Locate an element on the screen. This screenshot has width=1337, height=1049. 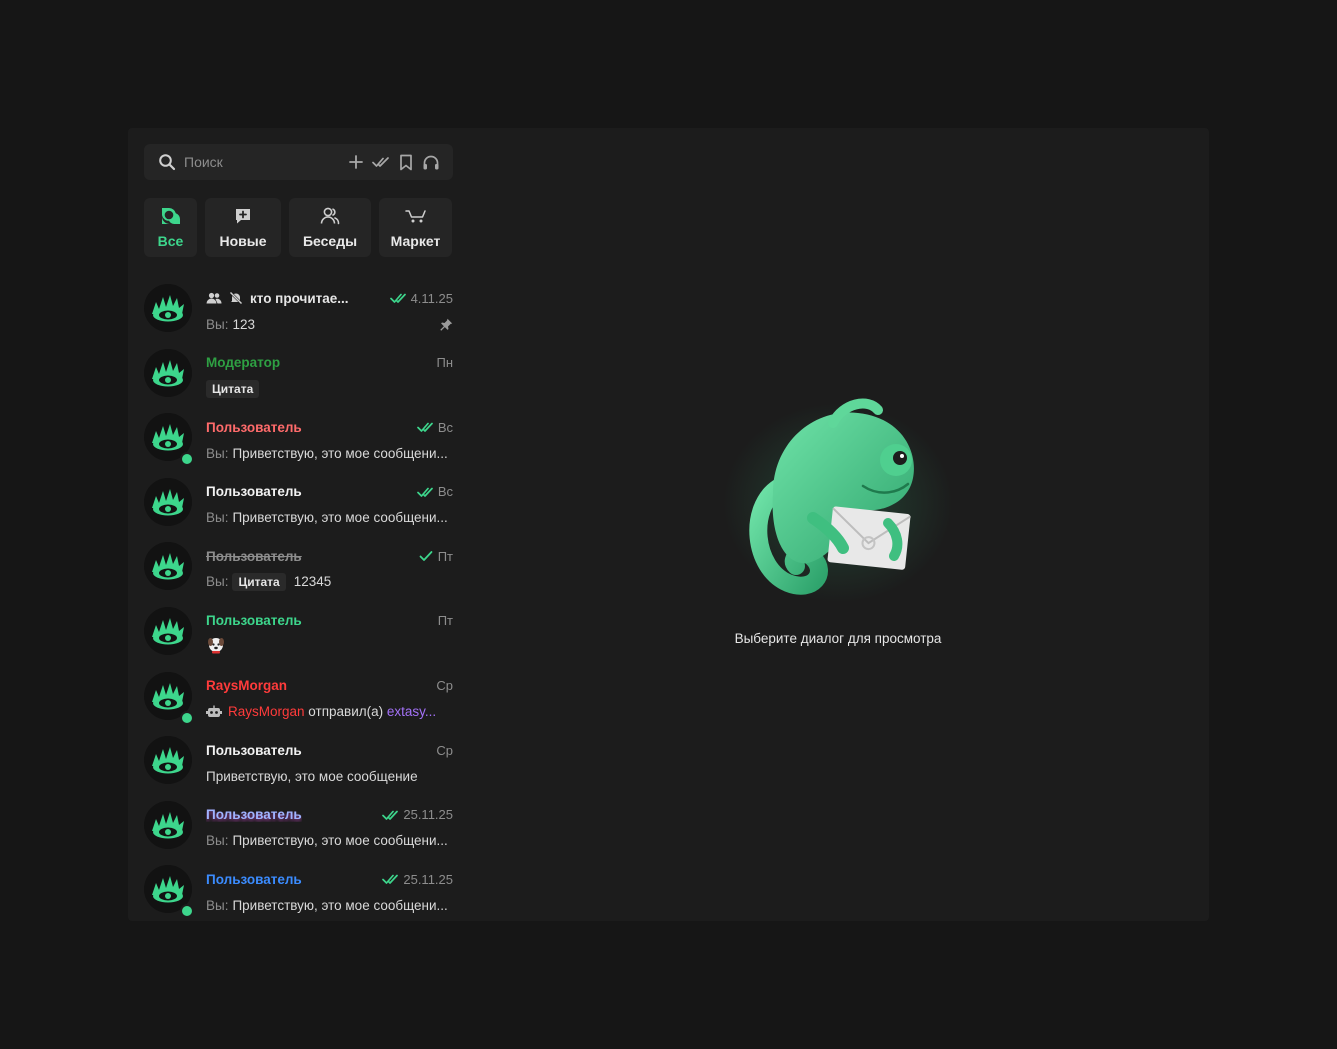
tab-market: Маркет is located at coordinates (415, 227).